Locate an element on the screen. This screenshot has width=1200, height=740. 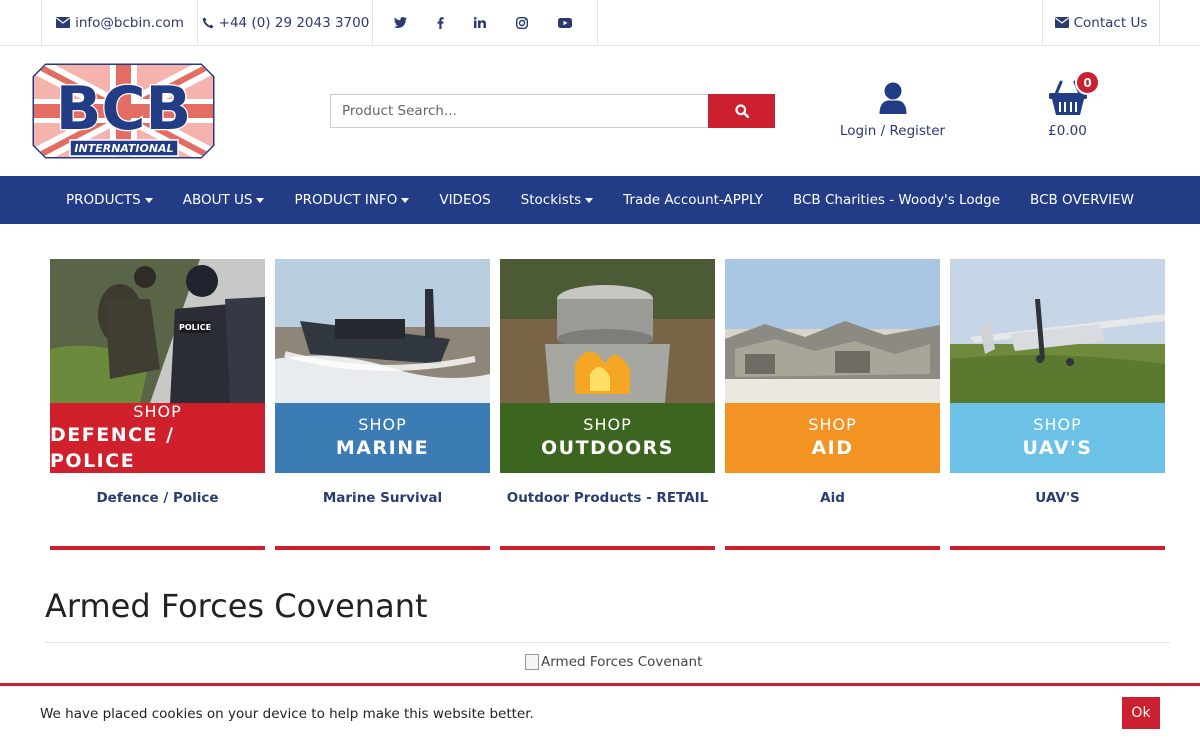
nav-item-label: PRODUCTS is located at coordinates (103, 200).